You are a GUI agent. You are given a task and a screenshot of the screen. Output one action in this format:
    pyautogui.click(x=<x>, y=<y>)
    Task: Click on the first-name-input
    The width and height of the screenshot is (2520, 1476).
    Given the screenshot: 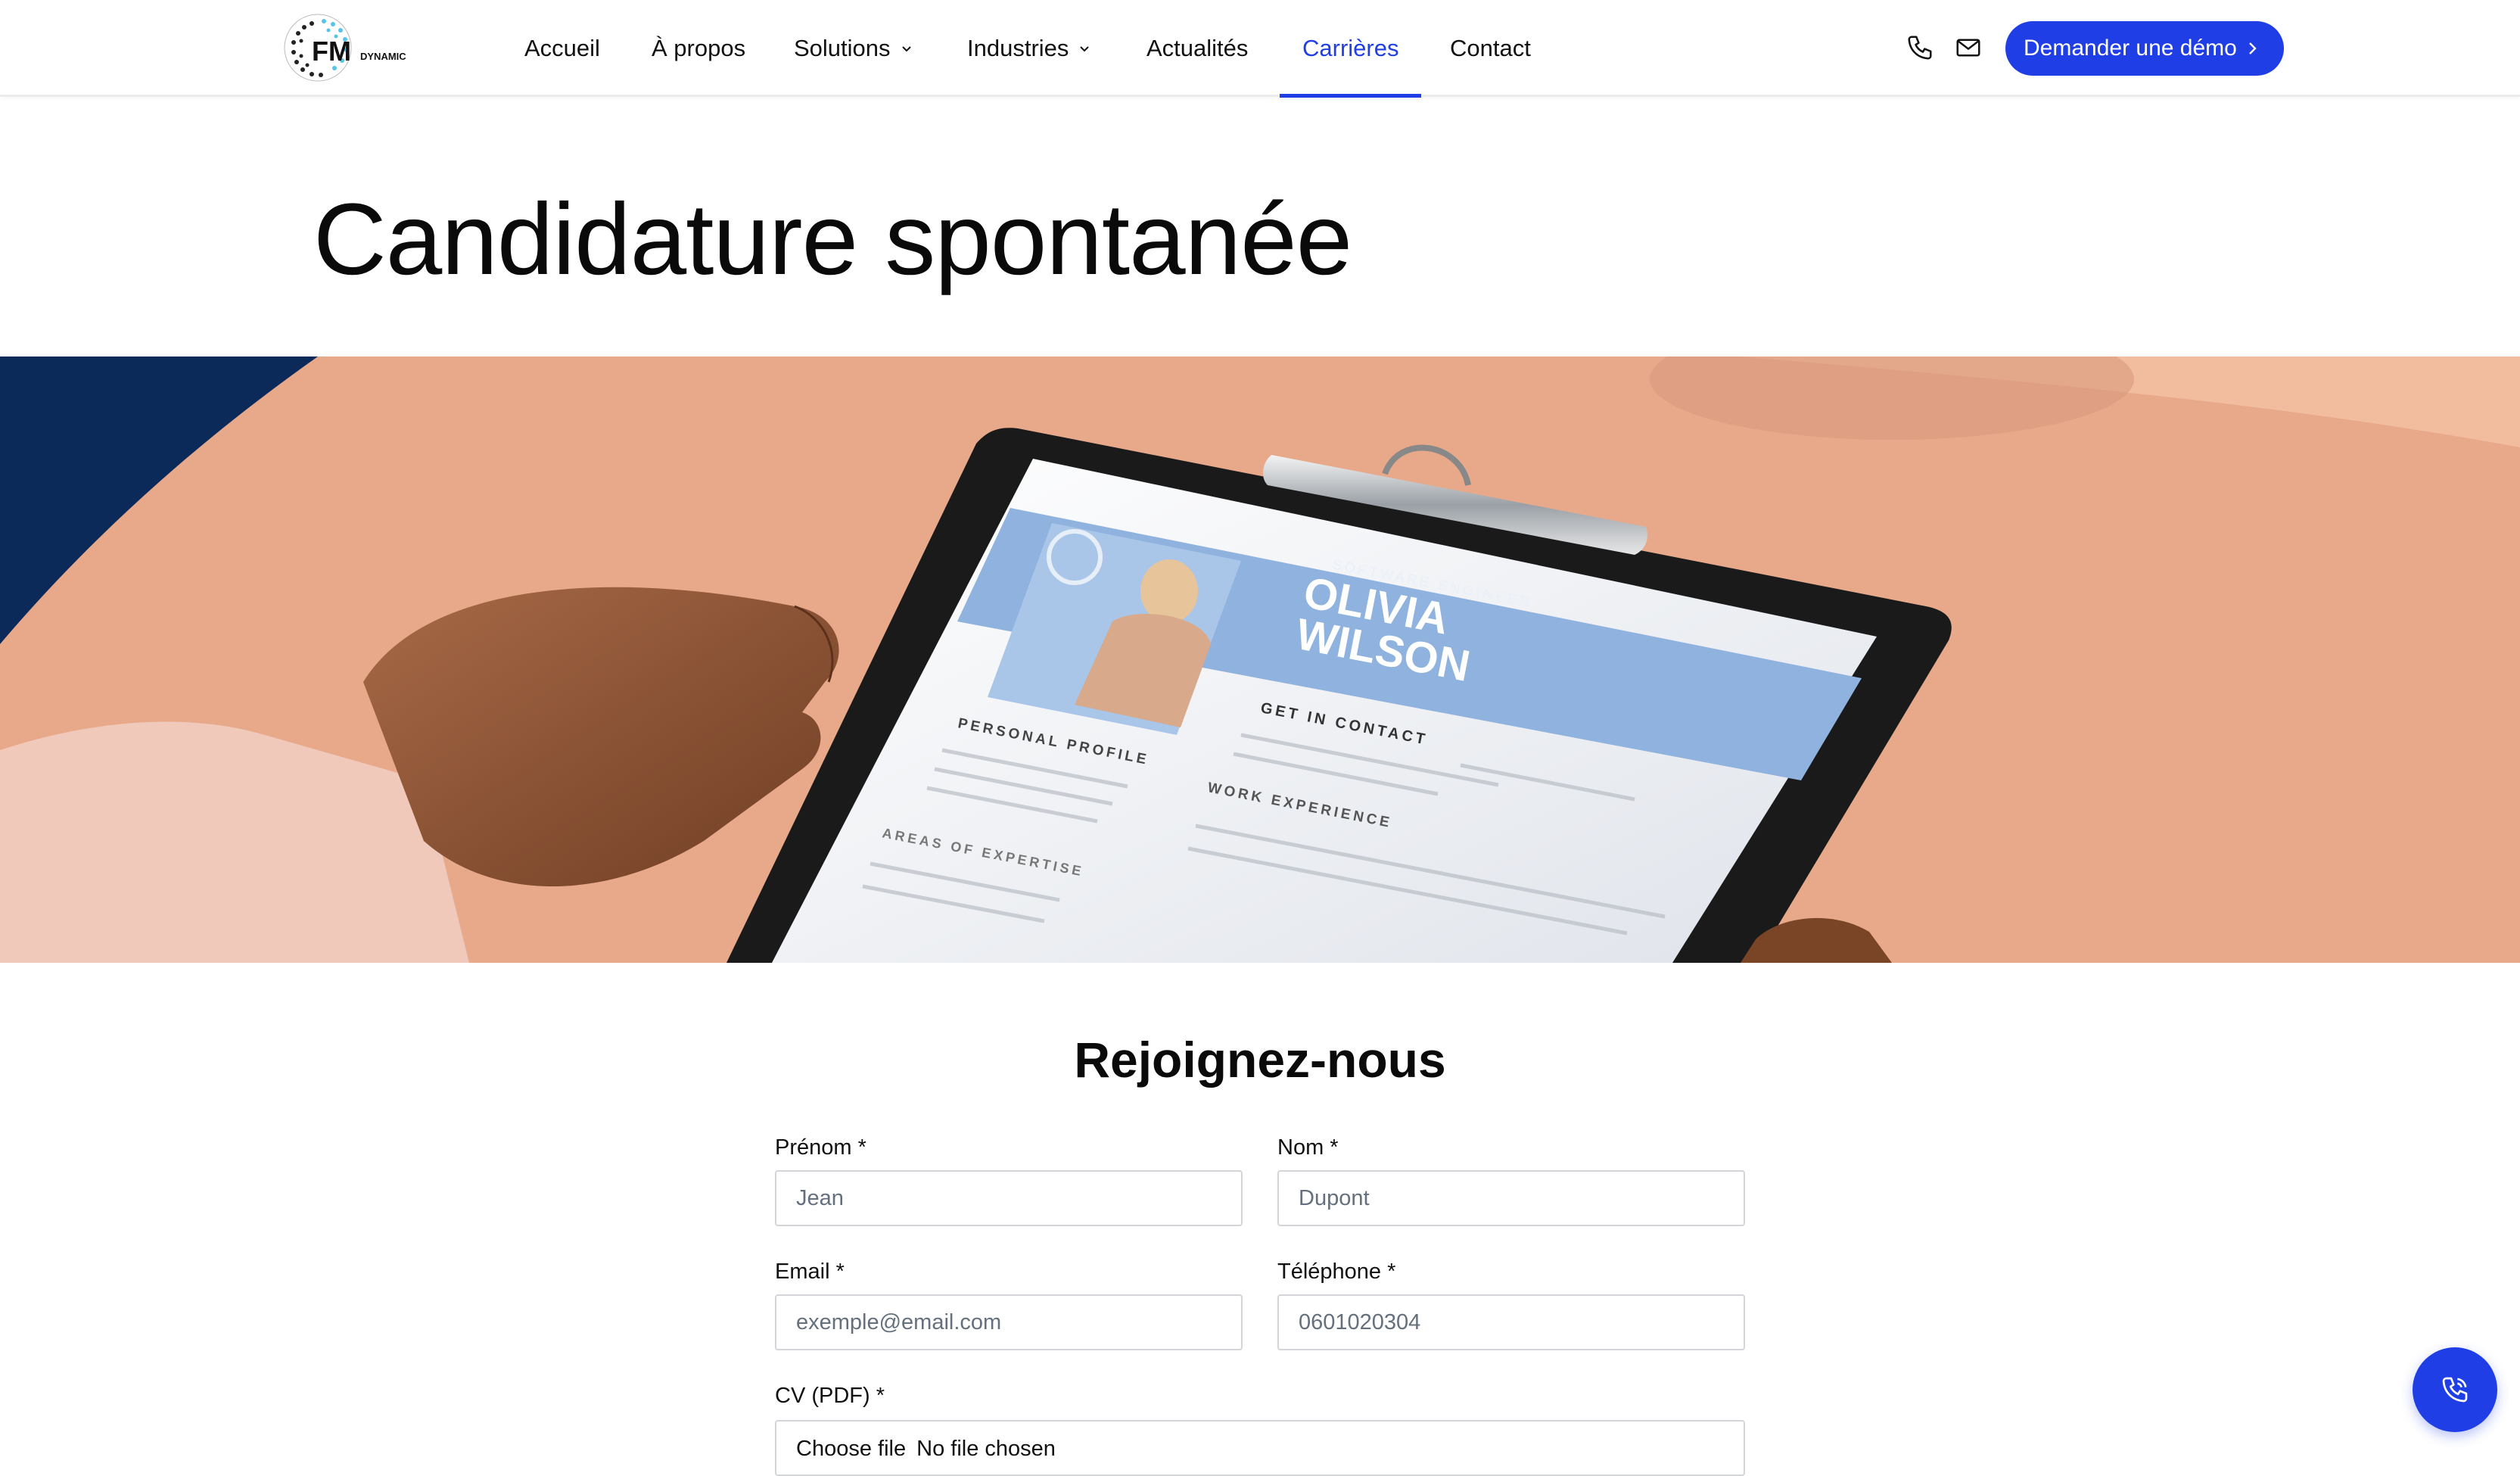 What is the action you would take?
    pyautogui.click(x=1009, y=1198)
    